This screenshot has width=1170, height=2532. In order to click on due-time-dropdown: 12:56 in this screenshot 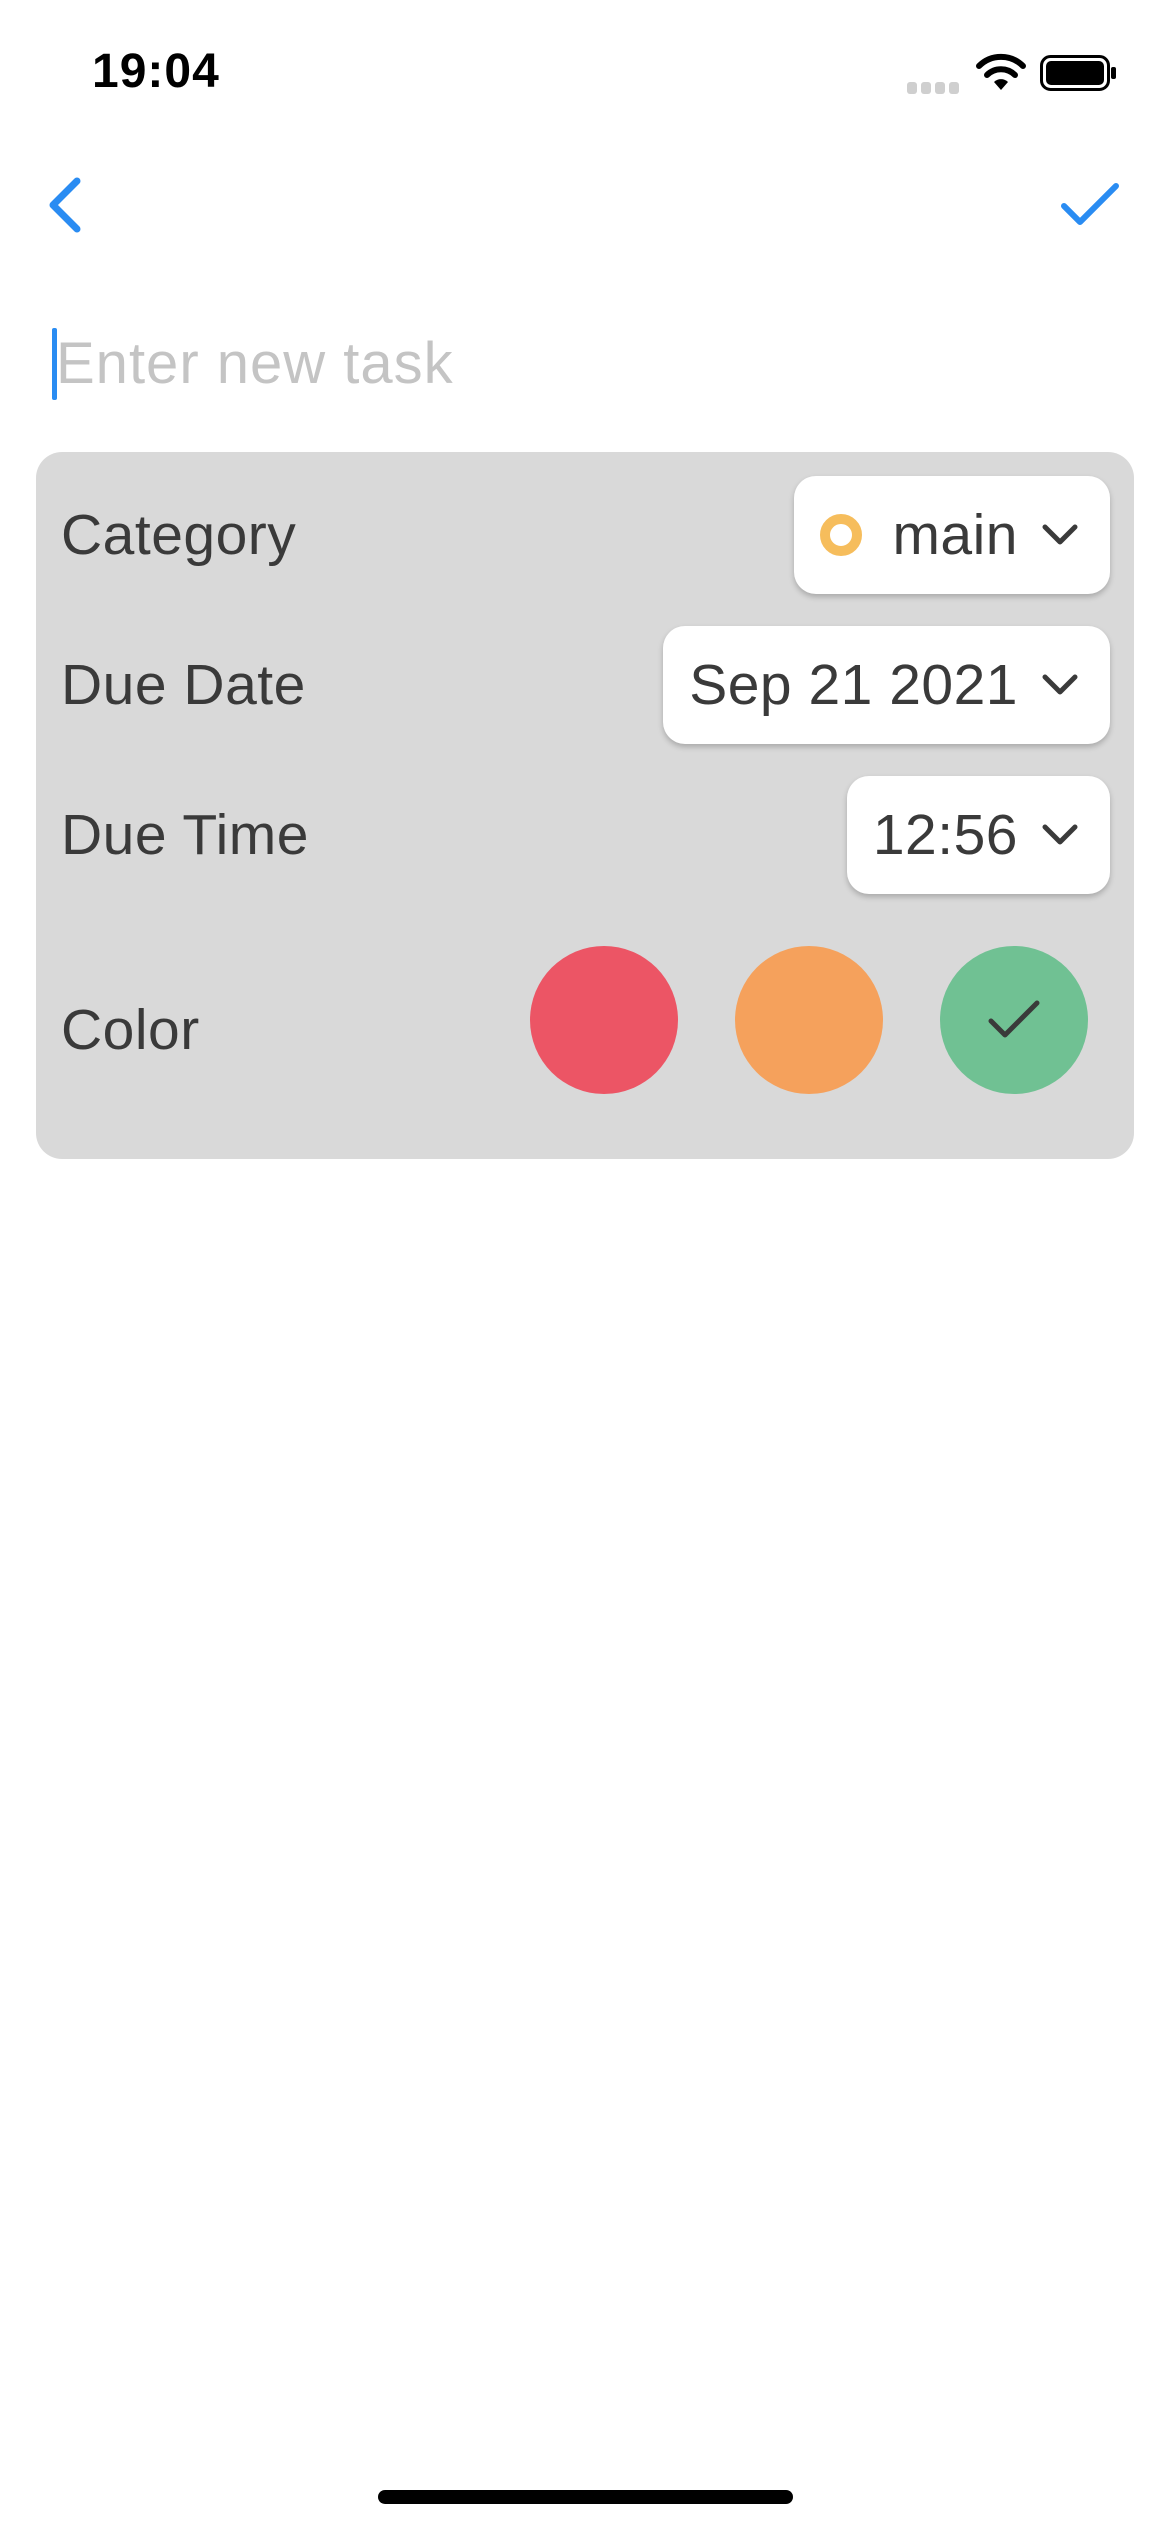, I will do `click(978, 835)`.